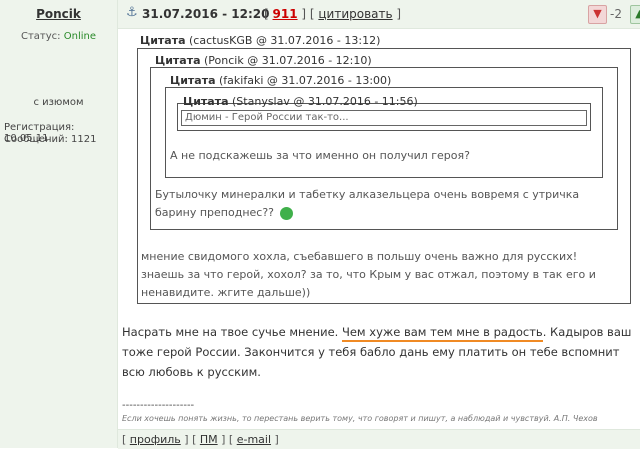 The image size is (640, 449). I want to click on pm-link: ПМ, so click(209, 439).